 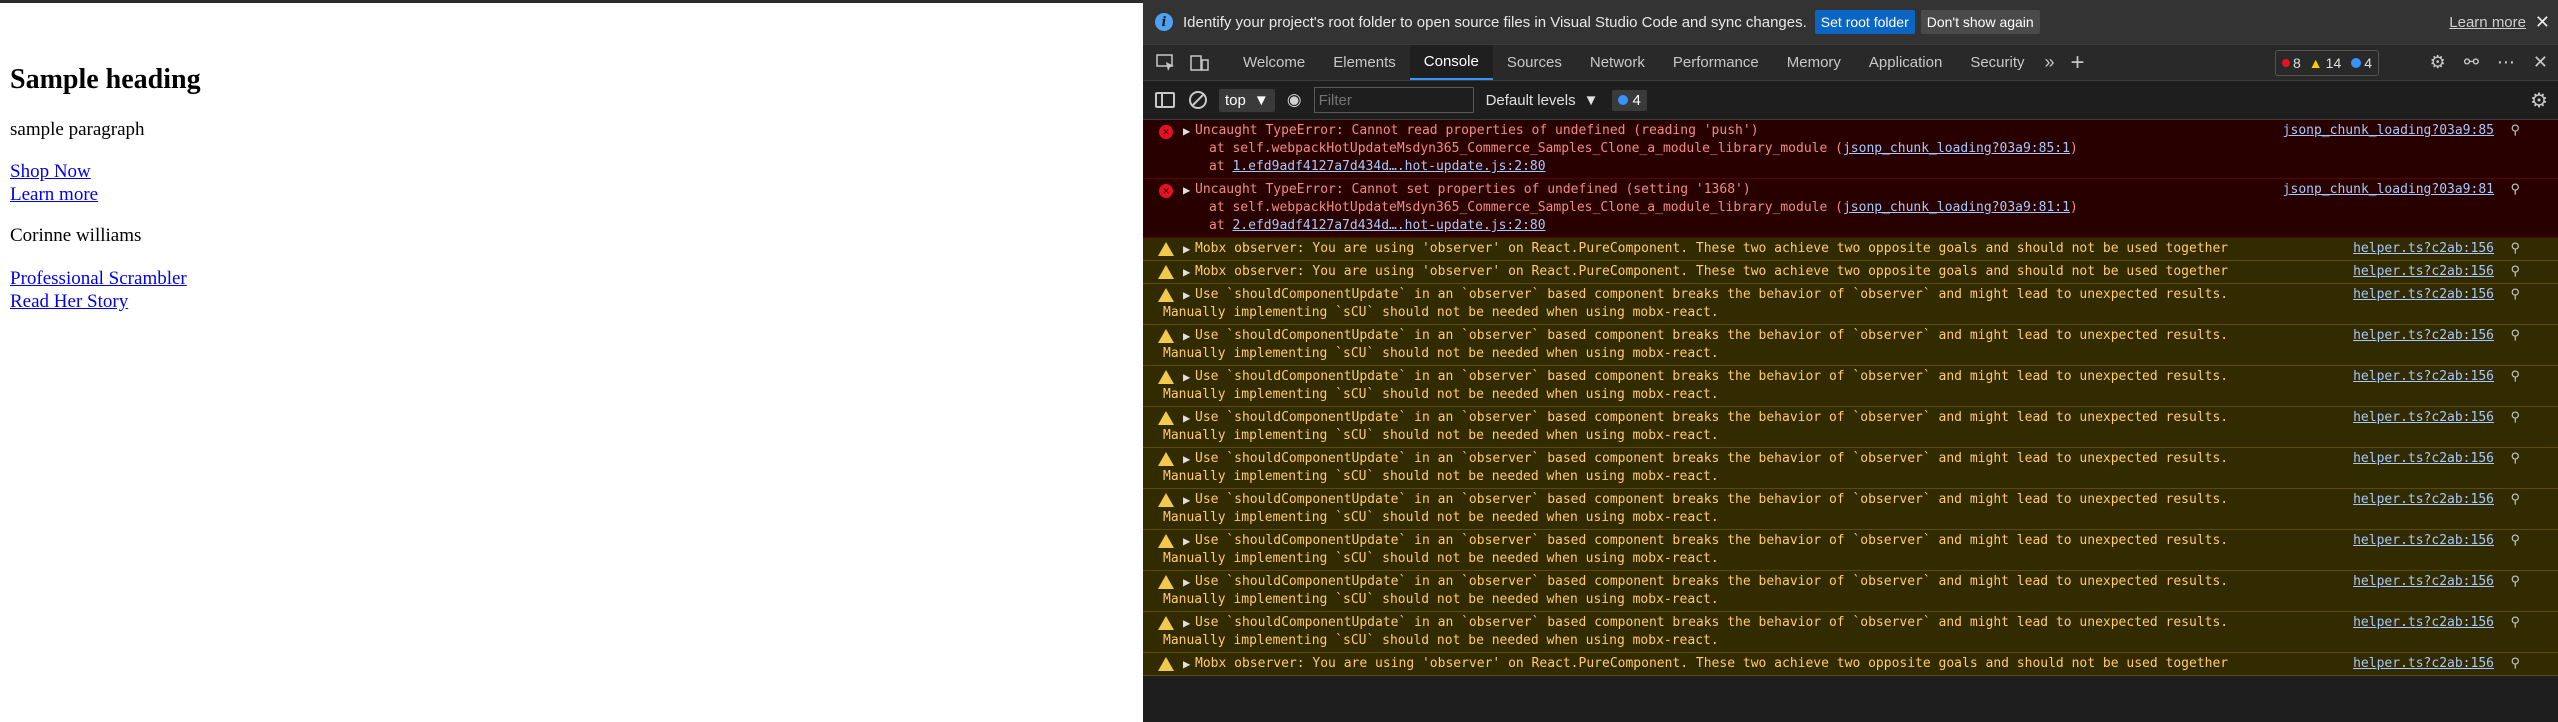 What do you see at coordinates (2506, 62) in the screenshot?
I see `more-options-icon: ⋯` at bounding box center [2506, 62].